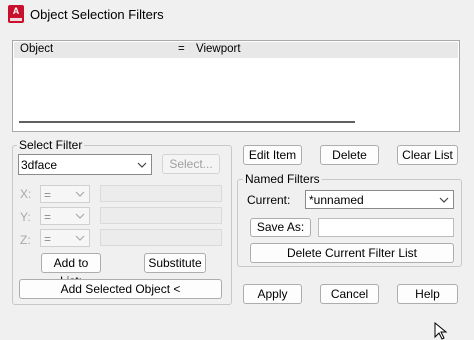 The height and width of the screenshot is (340, 474). Describe the element at coordinates (65, 238) in the screenshot. I see `z-operator-combo: =` at that location.